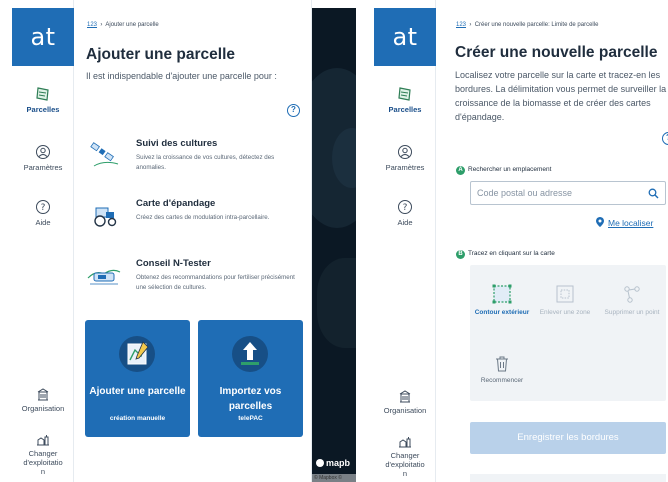  What do you see at coordinates (43, 109) in the screenshot?
I see `nav-label: Parcelles` at bounding box center [43, 109].